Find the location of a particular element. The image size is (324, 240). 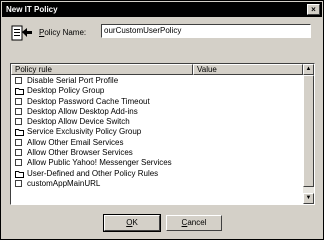

policy-rule-row: customAppMainURL is located at coordinates (157, 184).